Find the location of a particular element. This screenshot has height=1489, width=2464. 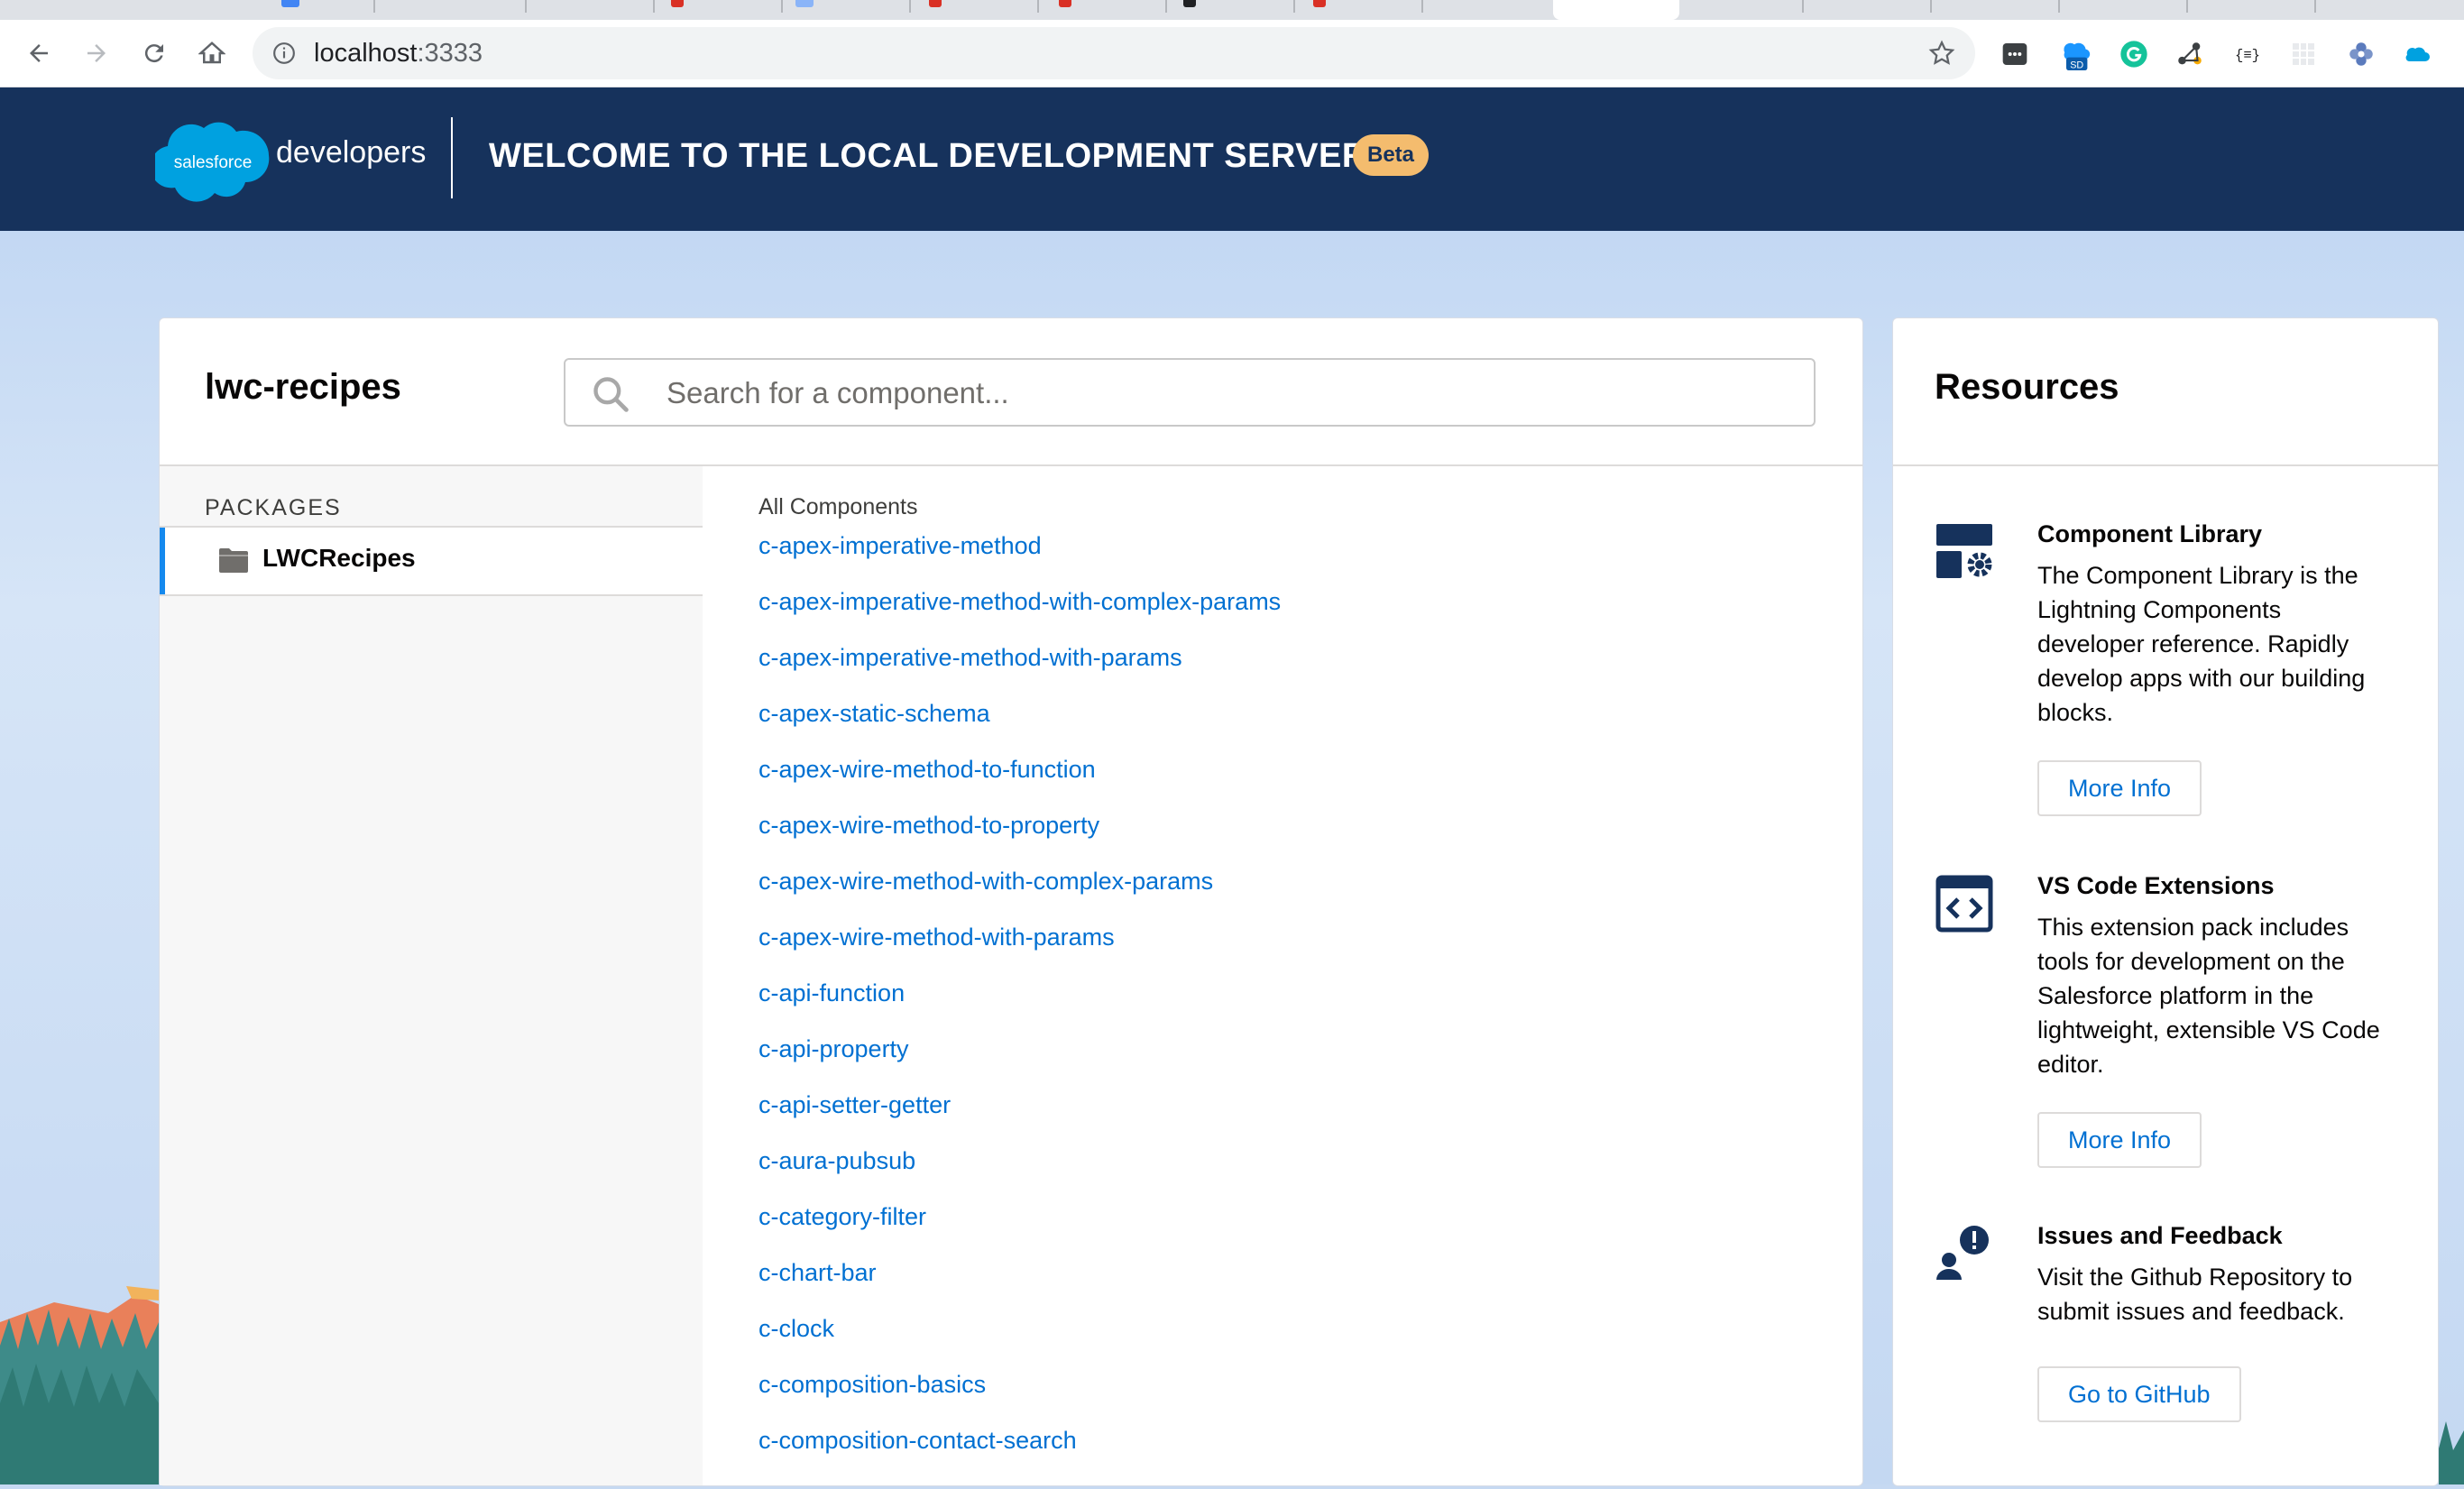

reload-icon is located at coordinates (153, 53).